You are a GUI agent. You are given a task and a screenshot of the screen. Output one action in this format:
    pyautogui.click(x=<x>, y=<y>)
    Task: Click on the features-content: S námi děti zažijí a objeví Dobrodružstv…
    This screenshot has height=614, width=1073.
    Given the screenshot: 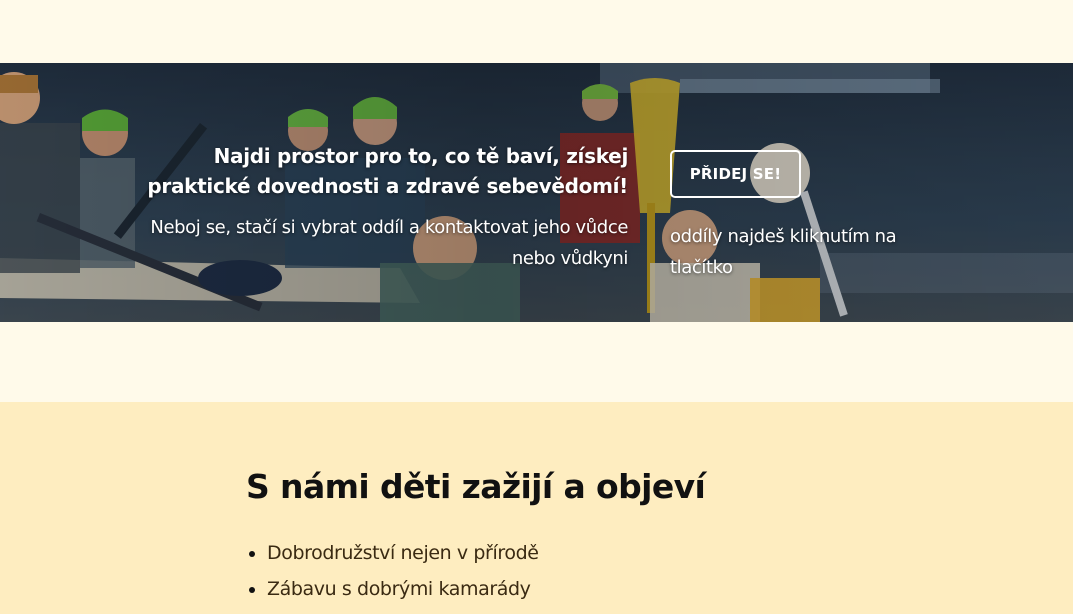 What is the action you would take?
    pyautogui.click(x=476, y=535)
    